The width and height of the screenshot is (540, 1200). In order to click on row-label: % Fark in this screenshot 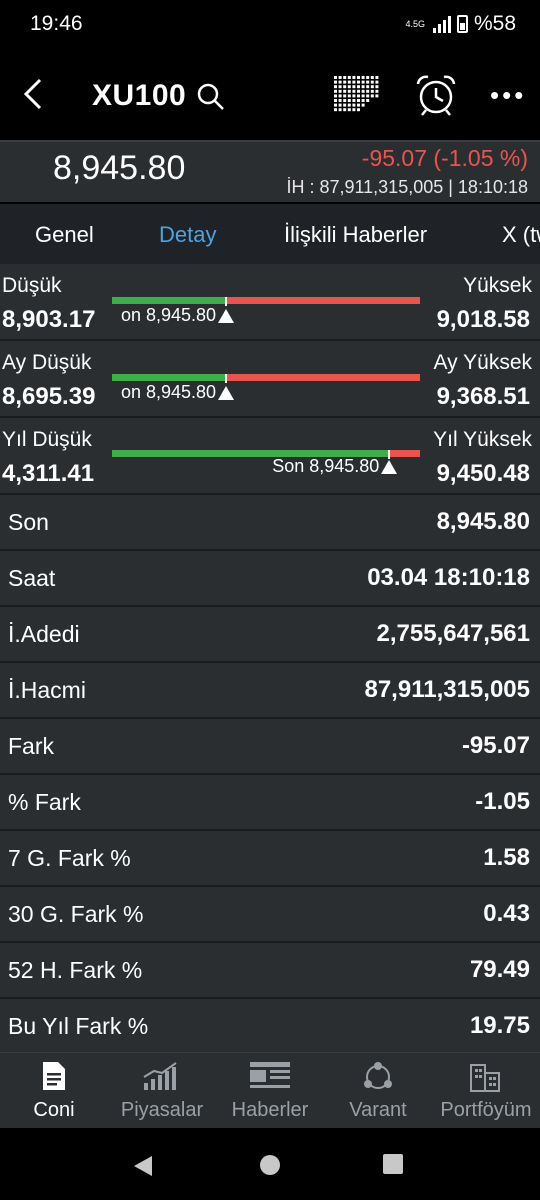, I will do `click(44, 802)`.